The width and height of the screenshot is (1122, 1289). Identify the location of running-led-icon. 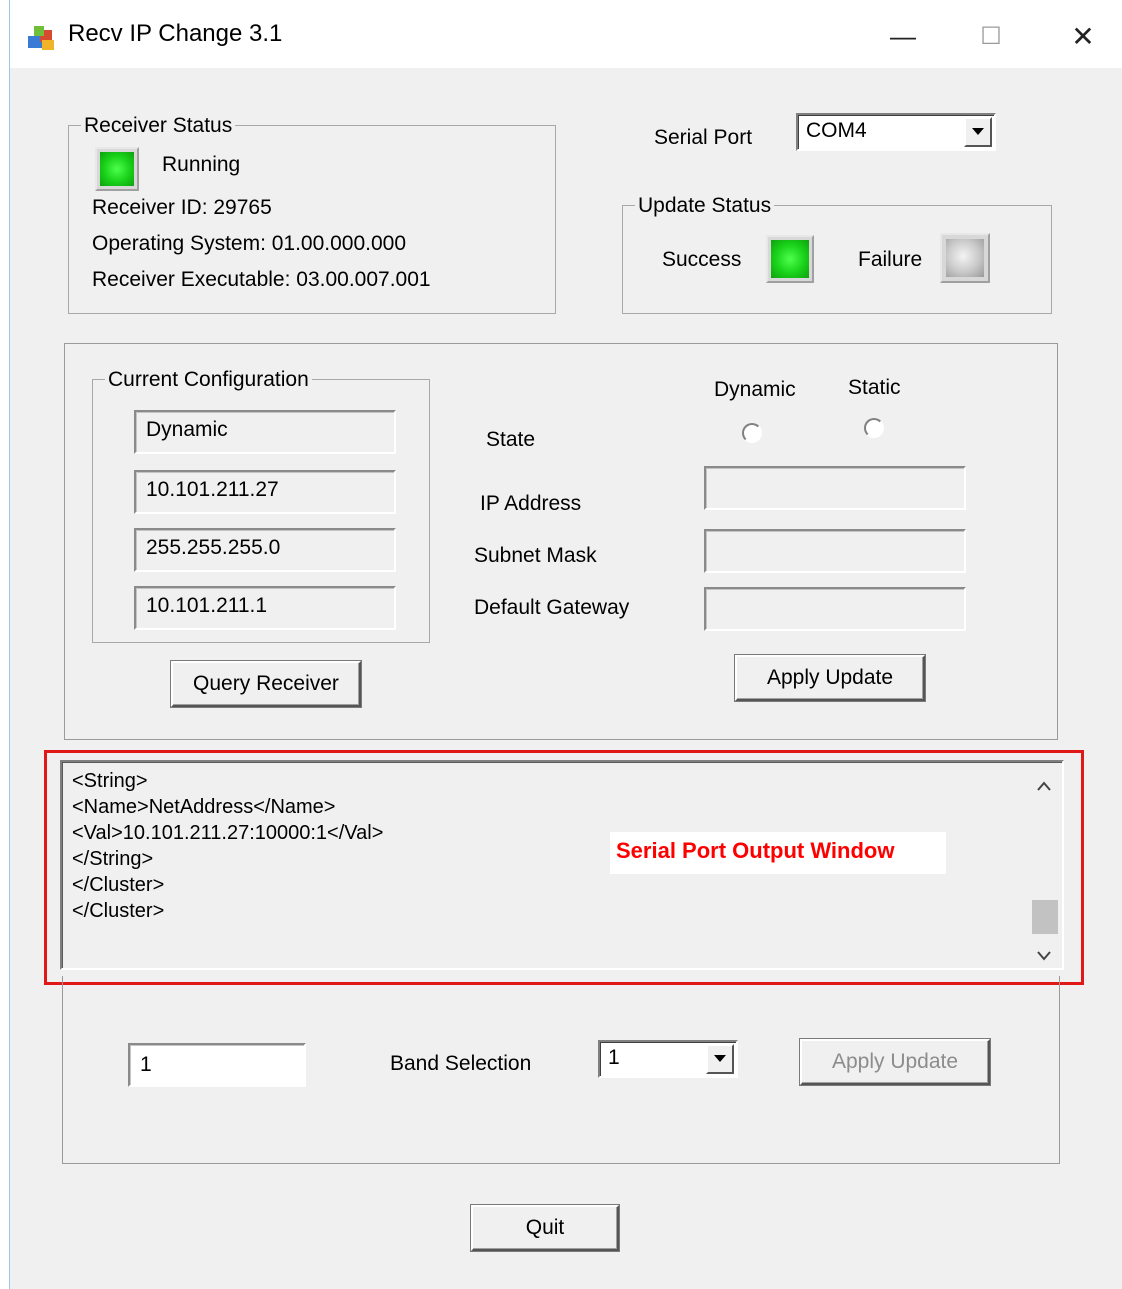
(117, 169).